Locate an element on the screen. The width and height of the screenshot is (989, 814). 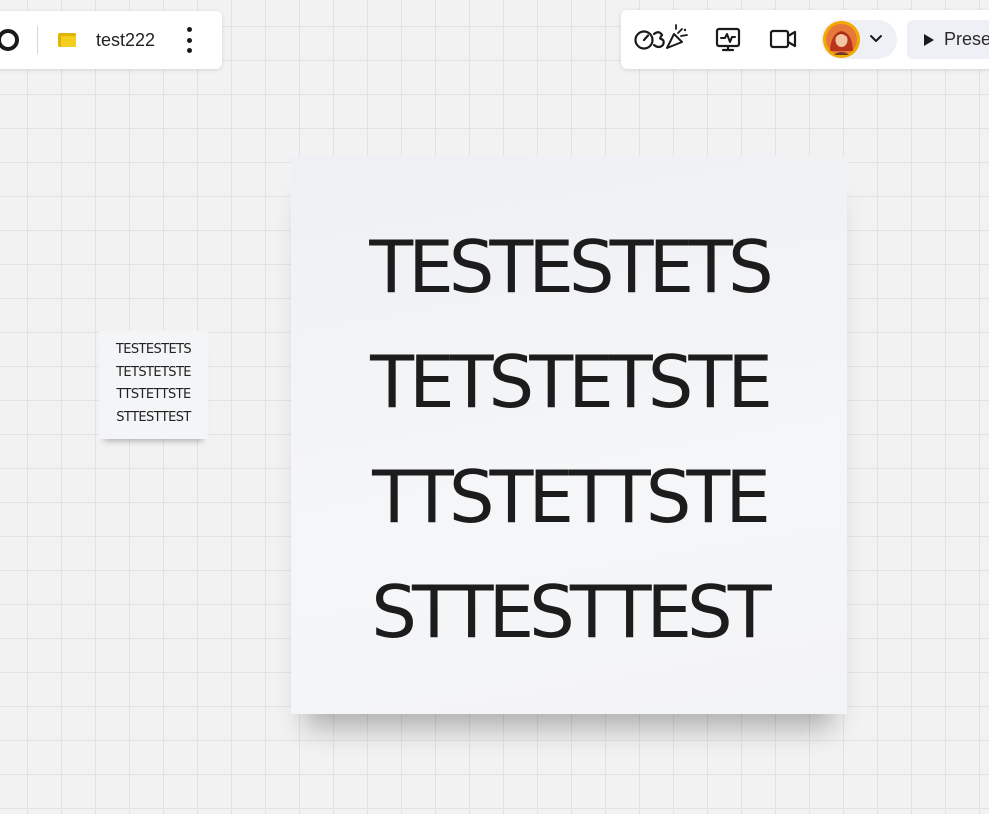
chevron-down-icon is located at coordinates (876, 38).